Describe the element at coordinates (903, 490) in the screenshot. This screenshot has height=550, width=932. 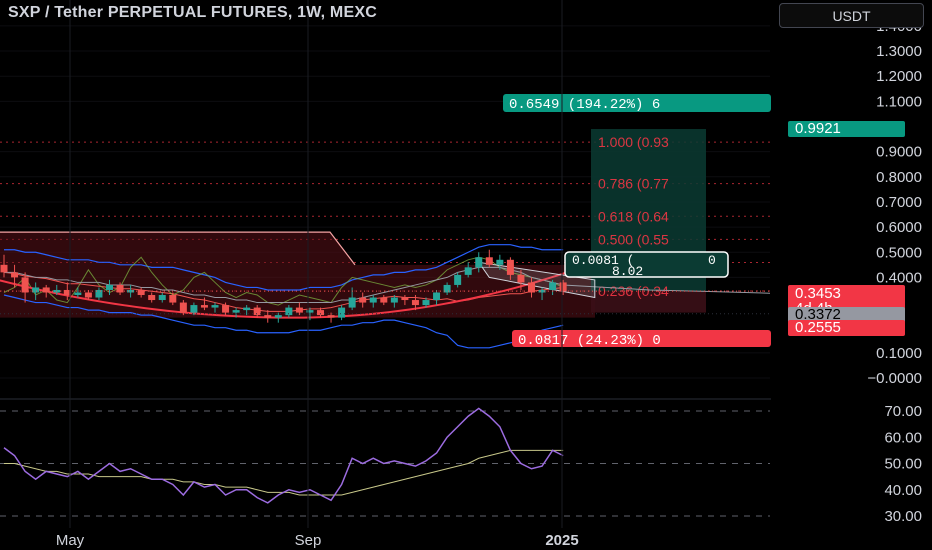
I see `rsi-tick-label: 40.00` at that location.